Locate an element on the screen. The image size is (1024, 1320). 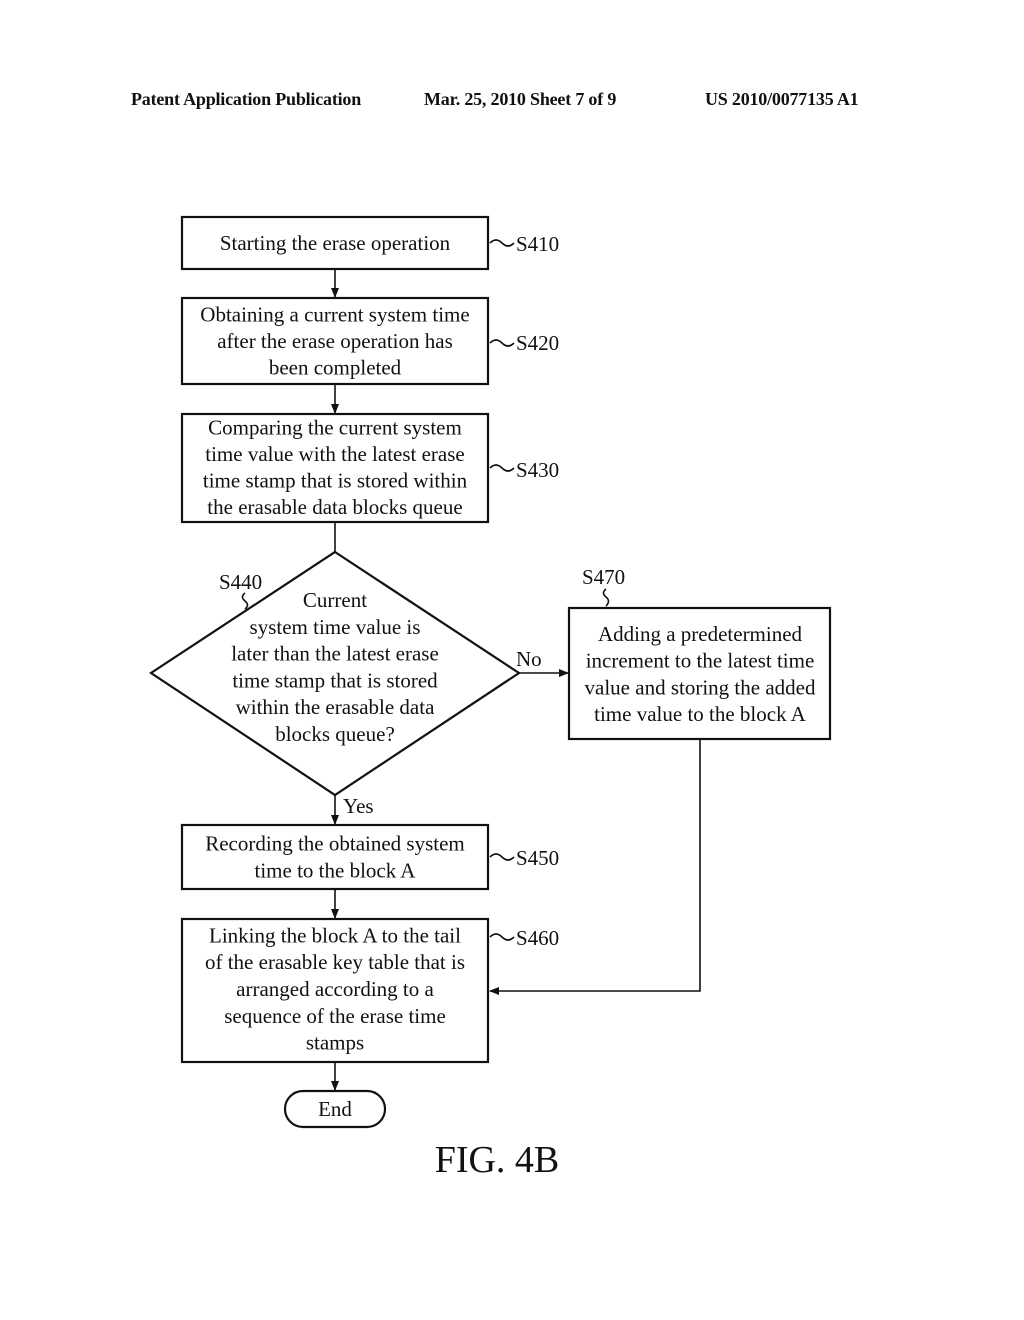
end-label: End is located at coordinates (335, 1109).